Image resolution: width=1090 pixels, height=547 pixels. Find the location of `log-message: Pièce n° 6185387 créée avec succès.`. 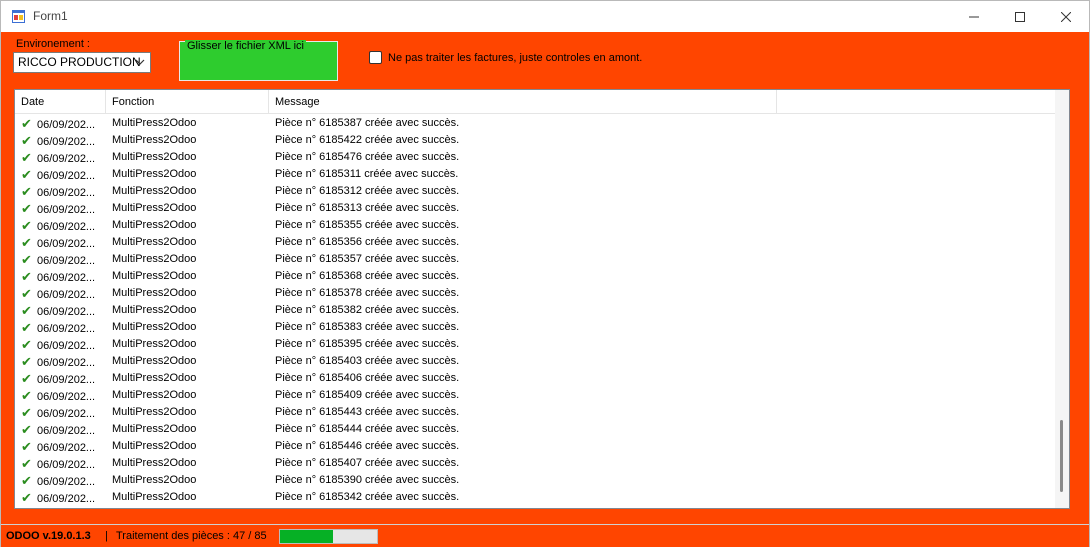

log-message: Pièce n° 6185387 créée avec succès. is located at coordinates (367, 123).